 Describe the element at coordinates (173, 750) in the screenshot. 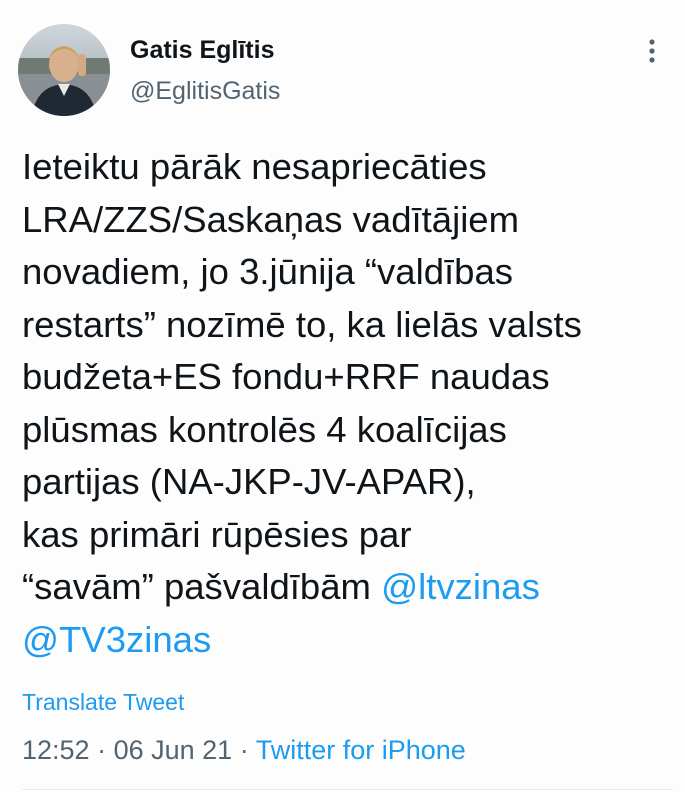

I see `tweet-date: 06 Jun 21` at that location.